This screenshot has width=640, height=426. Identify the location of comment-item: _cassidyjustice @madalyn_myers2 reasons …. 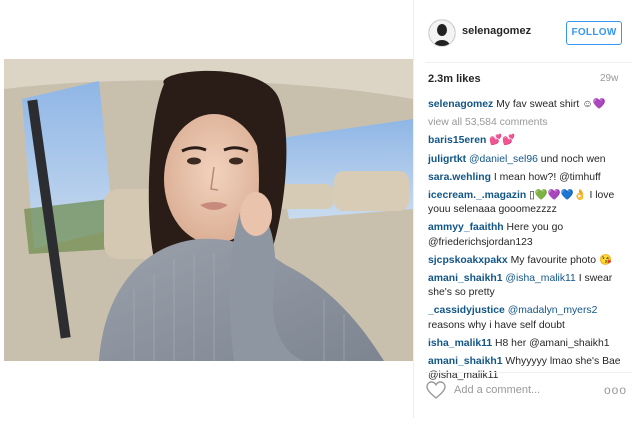
(531, 318).